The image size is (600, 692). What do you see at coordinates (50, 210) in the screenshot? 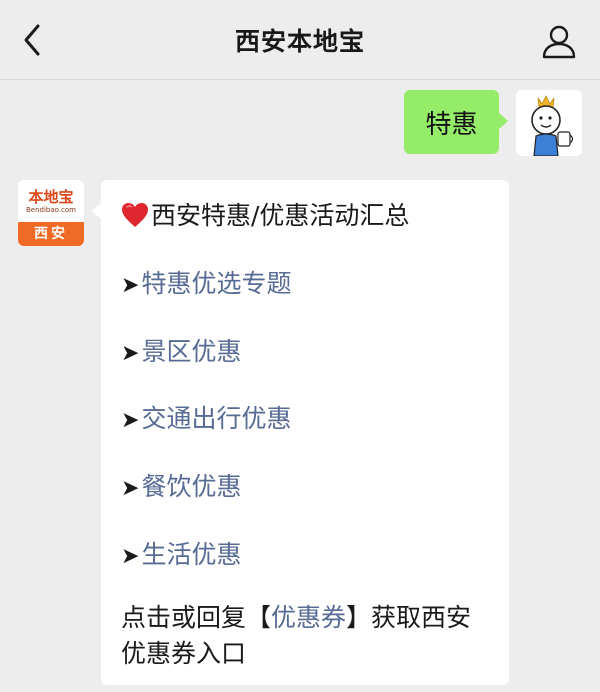
I see `logo-domain: Bendibao.com` at bounding box center [50, 210].